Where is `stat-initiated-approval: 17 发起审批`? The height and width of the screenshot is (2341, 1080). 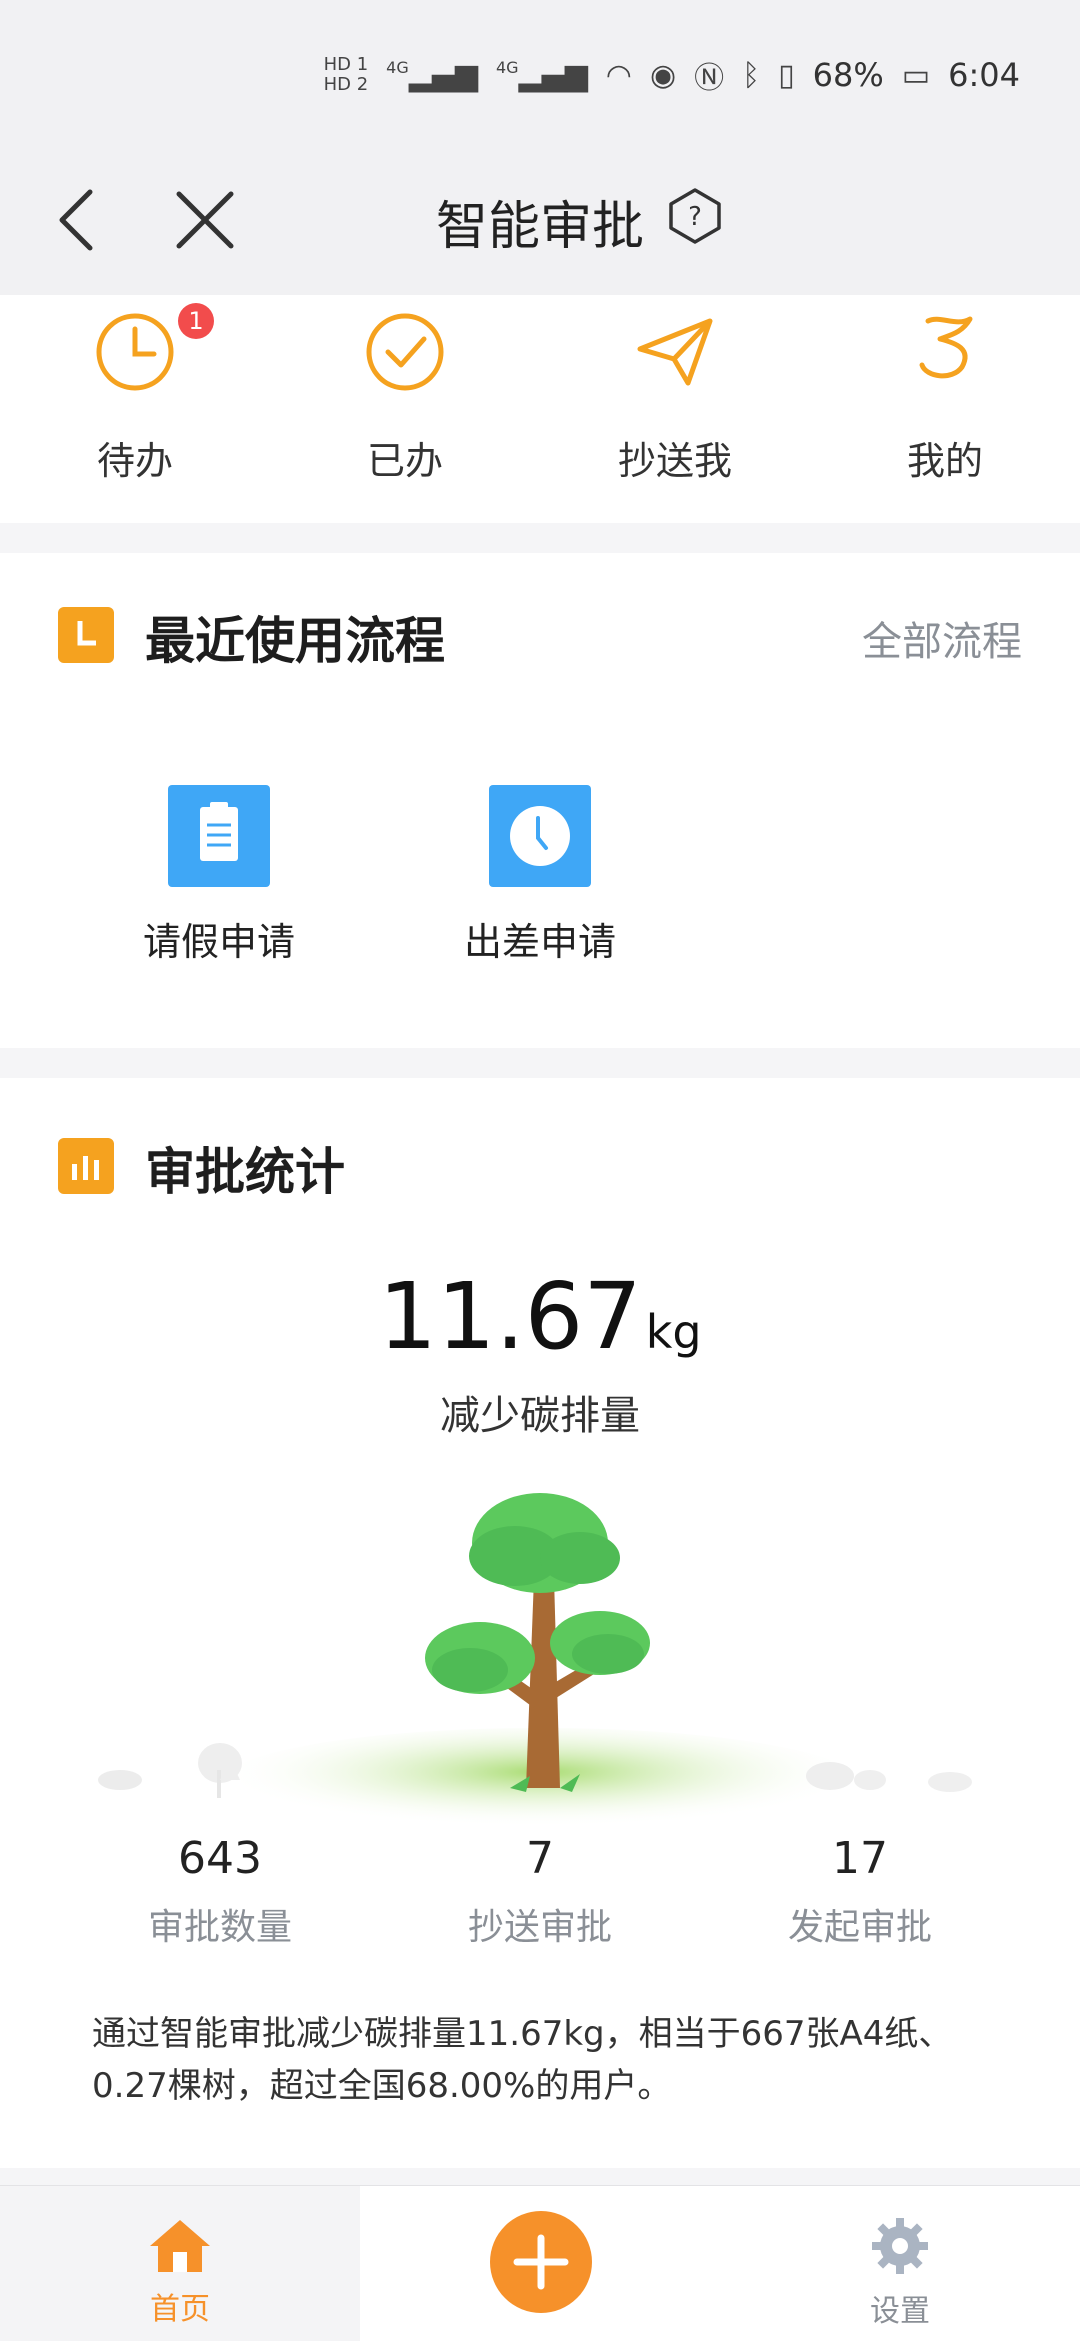
stat-initiated-approval: 17 发起审批 is located at coordinates (860, 1891).